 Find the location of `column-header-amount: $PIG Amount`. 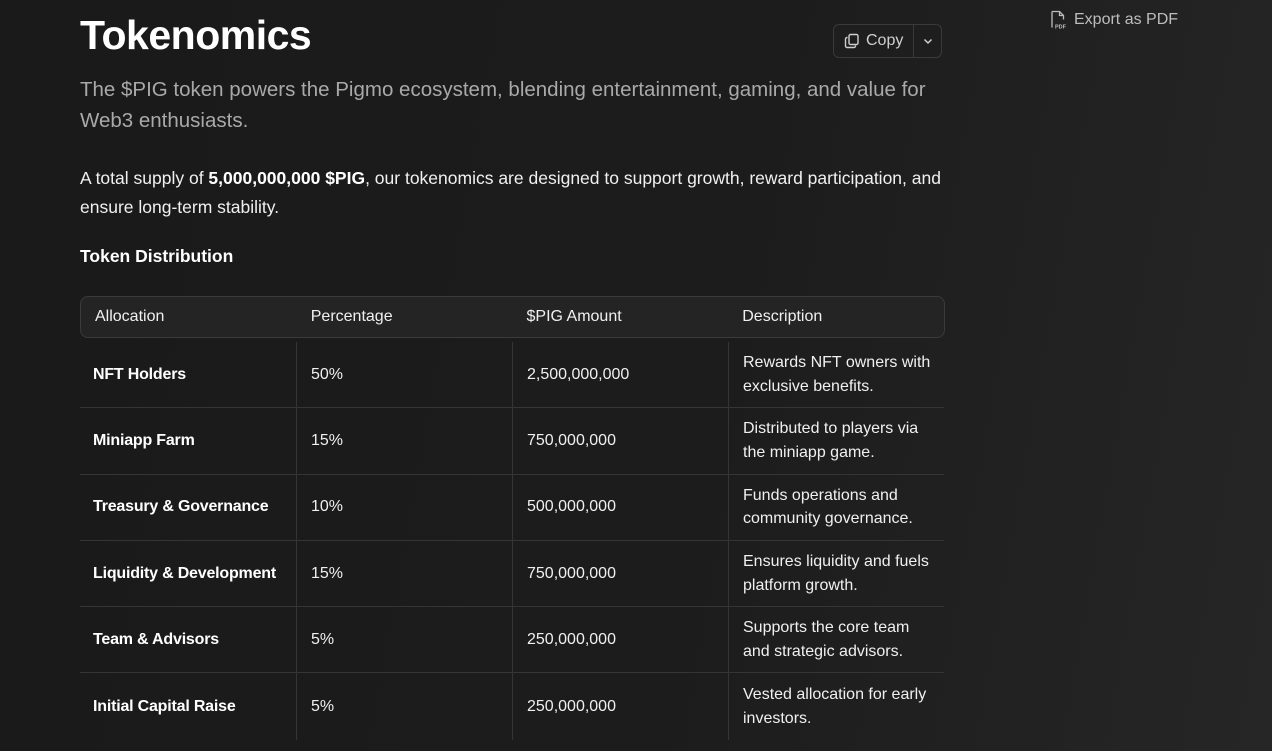

column-header-amount: $PIG Amount is located at coordinates (574, 316).